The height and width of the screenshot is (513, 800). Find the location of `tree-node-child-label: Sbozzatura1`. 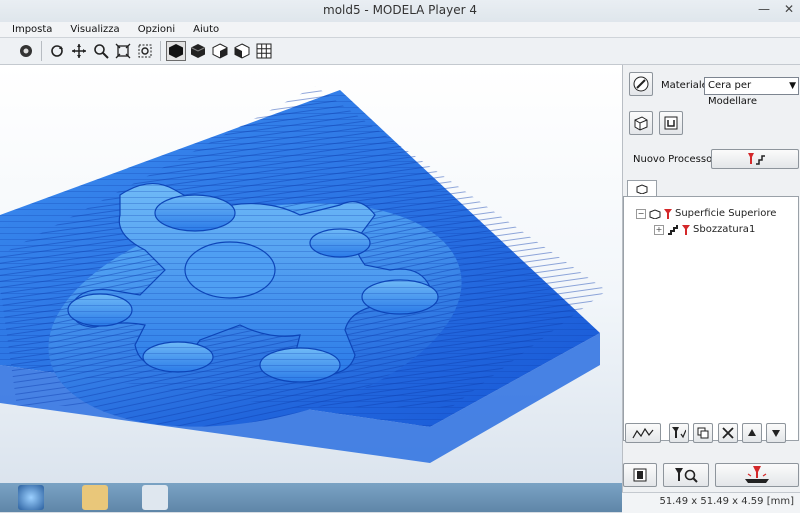

tree-node-child-label: Sbozzatura1 is located at coordinates (724, 229).